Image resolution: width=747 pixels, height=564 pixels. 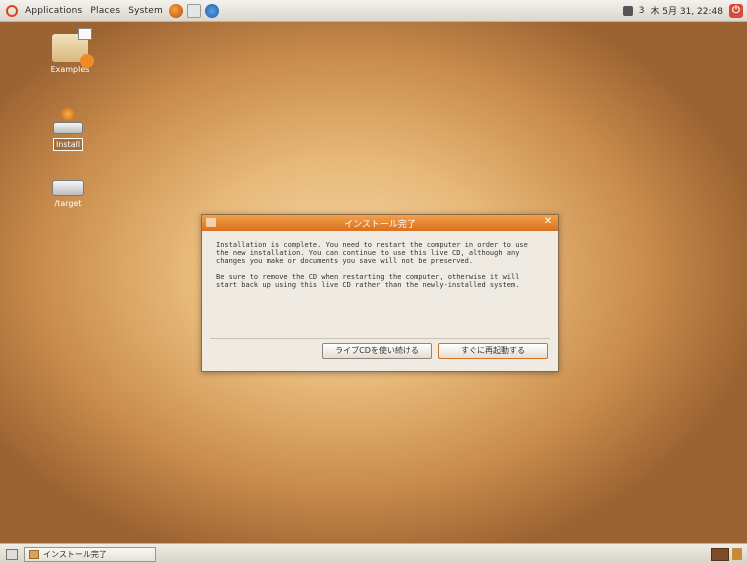 I want to click on restart-now-button: すぐに再起動する, so click(x=493, y=351).